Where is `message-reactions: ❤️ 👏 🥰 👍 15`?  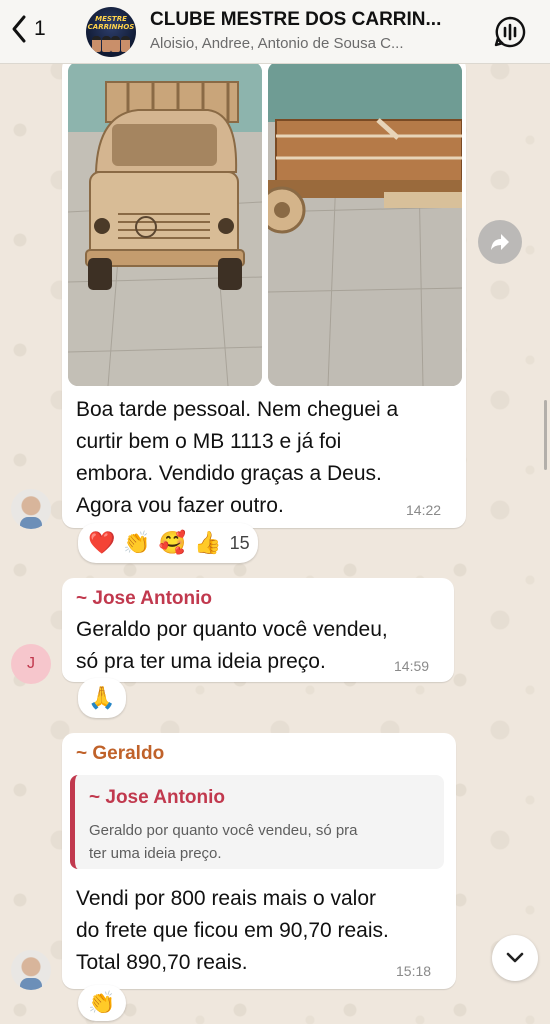 message-reactions: ❤️ 👏 🥰 👍 15 is located at coordinates (168, 543).